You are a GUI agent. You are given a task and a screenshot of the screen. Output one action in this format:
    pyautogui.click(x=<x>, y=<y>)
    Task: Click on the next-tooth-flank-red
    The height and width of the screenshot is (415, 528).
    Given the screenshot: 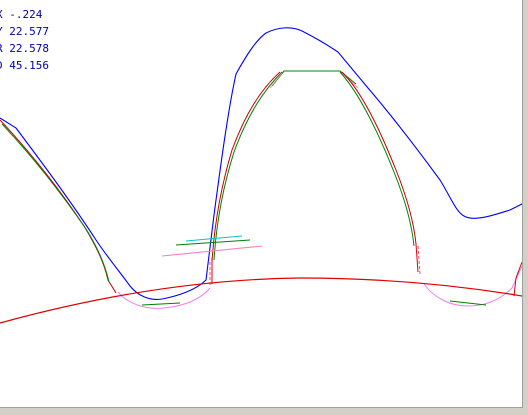 What is the action you would take?
    pyautogui.click(x=517, y=279)
    